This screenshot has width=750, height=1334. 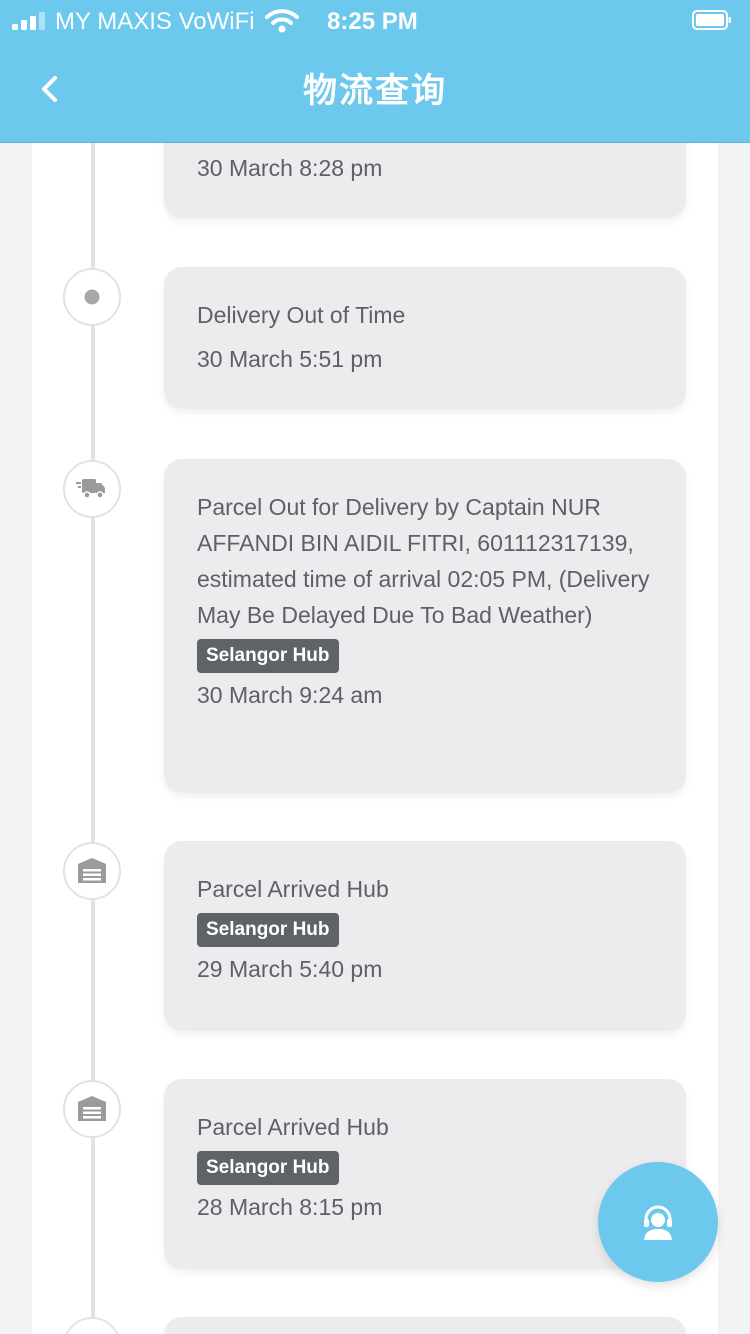 What do you see at coordinates (425, 338) in the screenshot?
I see `timeline-event-card: Delivery Out of Time 30 March 5:51 pm` at bounding box center [425, 338].